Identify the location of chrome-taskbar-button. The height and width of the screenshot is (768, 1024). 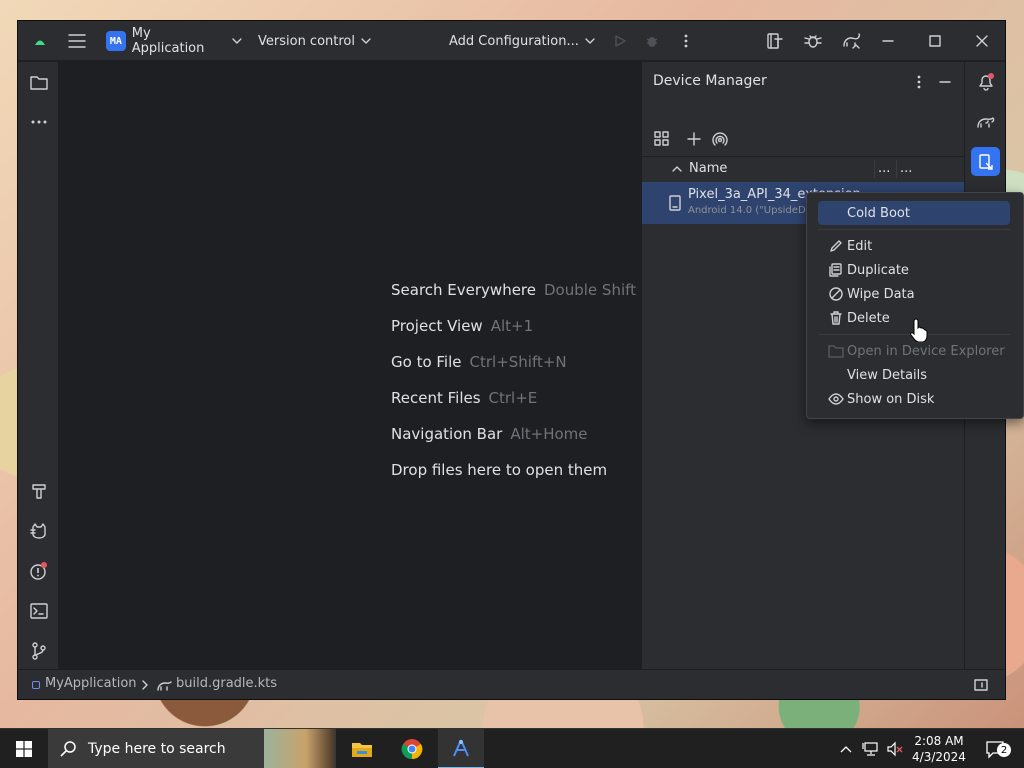
(412, 748).